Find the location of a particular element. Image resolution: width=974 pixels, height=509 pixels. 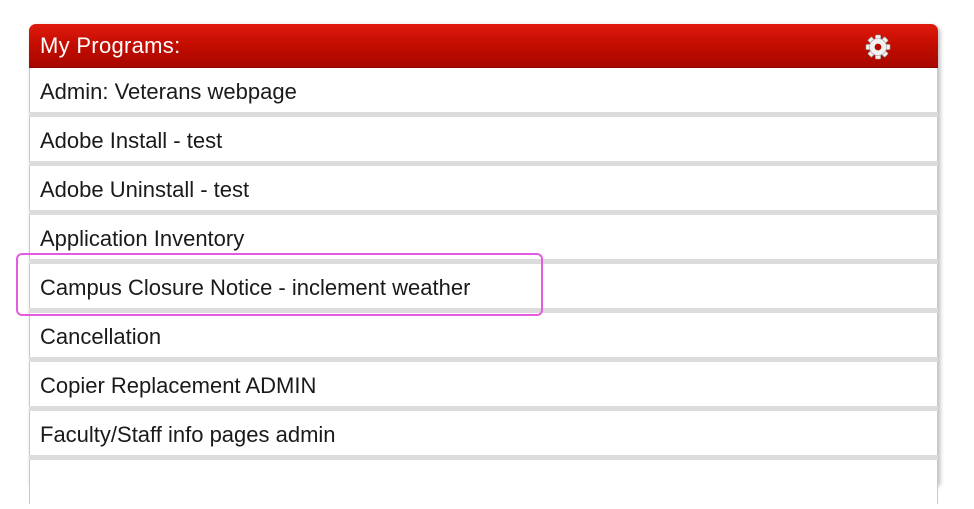

list-item-label: Cancellation is located at coordinates (101, 336).